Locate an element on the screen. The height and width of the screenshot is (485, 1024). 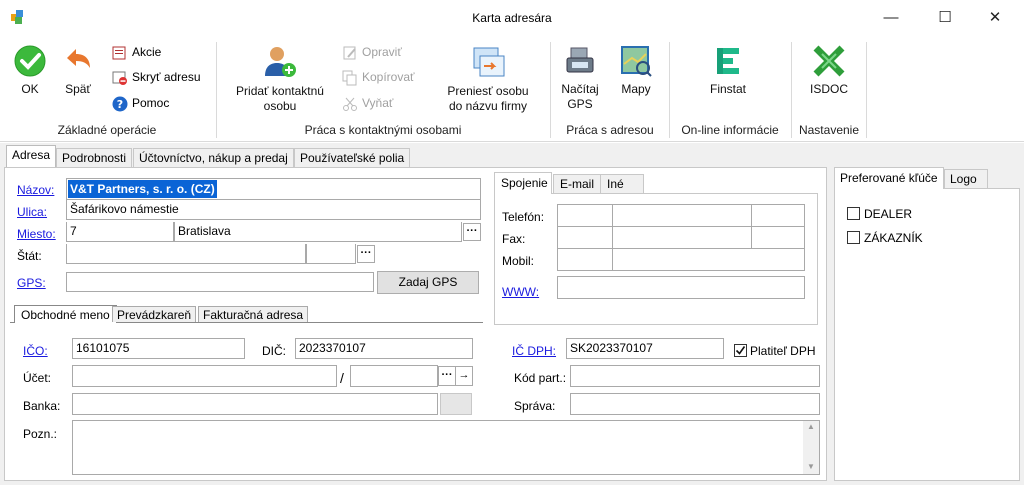
phone-prefix-field is located at coordinates (585, 215).